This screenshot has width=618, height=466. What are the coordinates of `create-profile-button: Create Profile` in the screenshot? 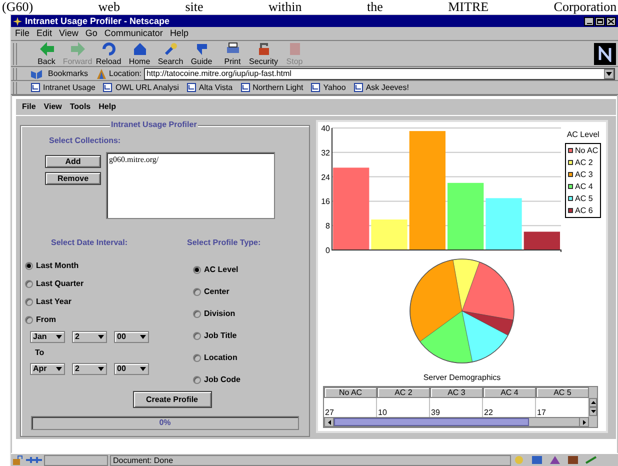 It's located at (172, 399).